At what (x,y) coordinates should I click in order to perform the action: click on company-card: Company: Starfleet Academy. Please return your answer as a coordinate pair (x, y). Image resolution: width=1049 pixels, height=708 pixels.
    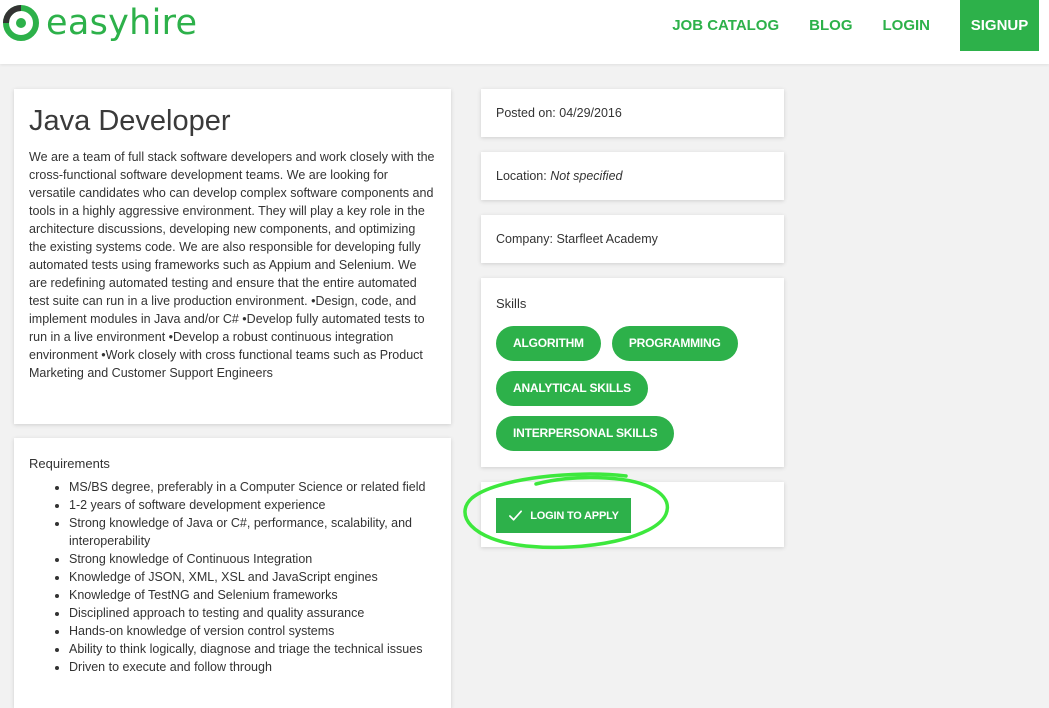
    Looking at the image, I should click on (632, 239).